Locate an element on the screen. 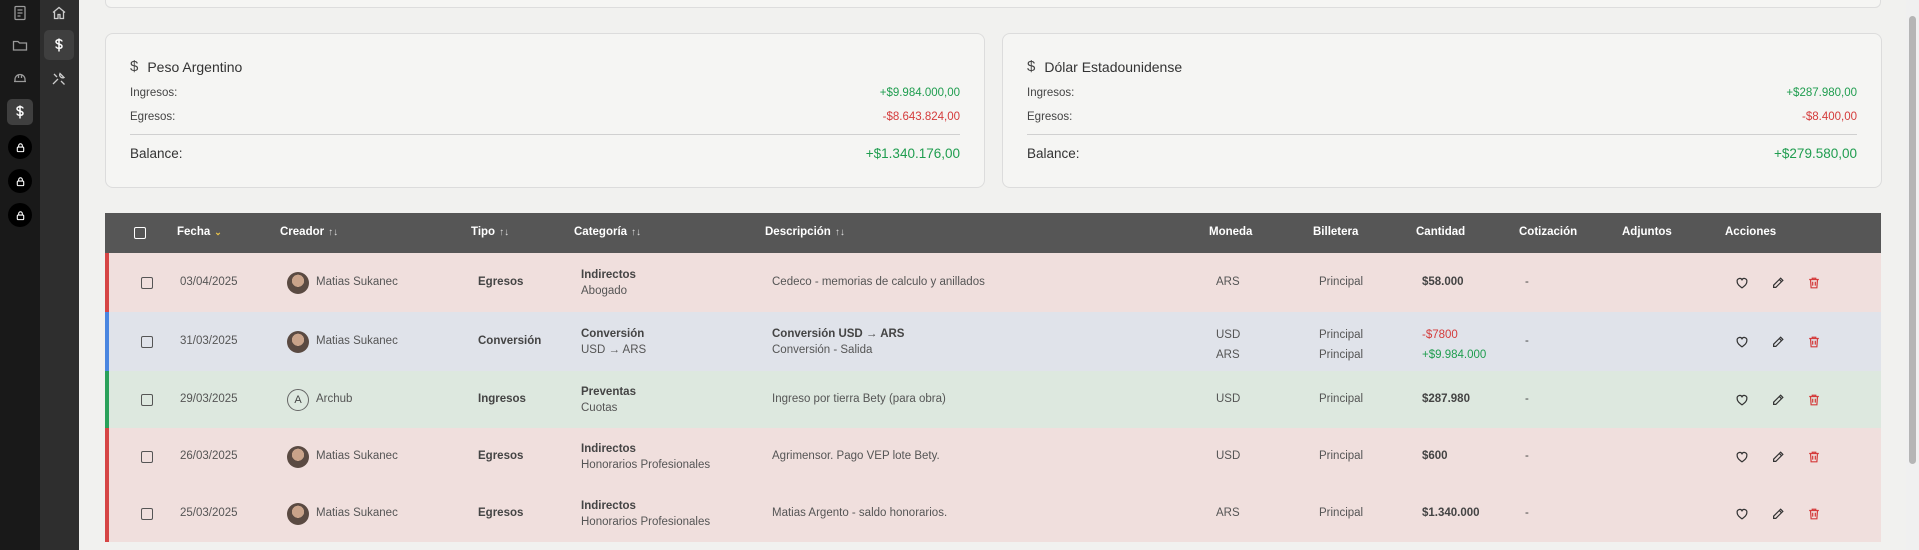 The width and height of the screenshot is (1919, 550). receipt-icon is located at coordinates (20, 13).